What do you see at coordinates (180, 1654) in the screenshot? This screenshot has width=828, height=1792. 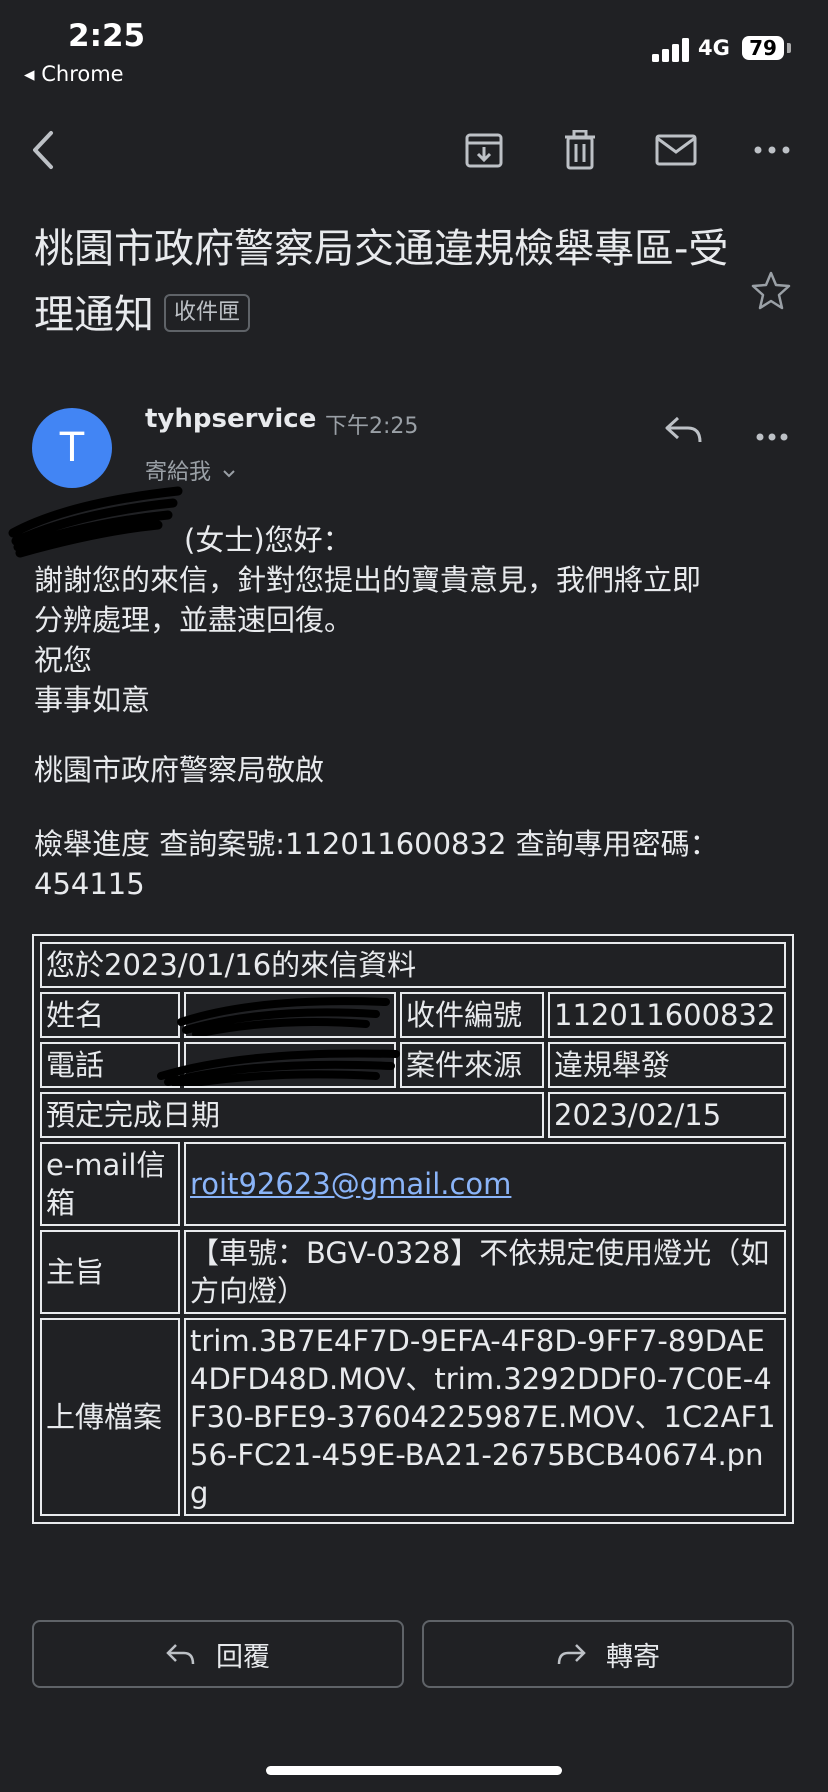 I see `reply-arrow-icon` at bounding box center [180, 1654].